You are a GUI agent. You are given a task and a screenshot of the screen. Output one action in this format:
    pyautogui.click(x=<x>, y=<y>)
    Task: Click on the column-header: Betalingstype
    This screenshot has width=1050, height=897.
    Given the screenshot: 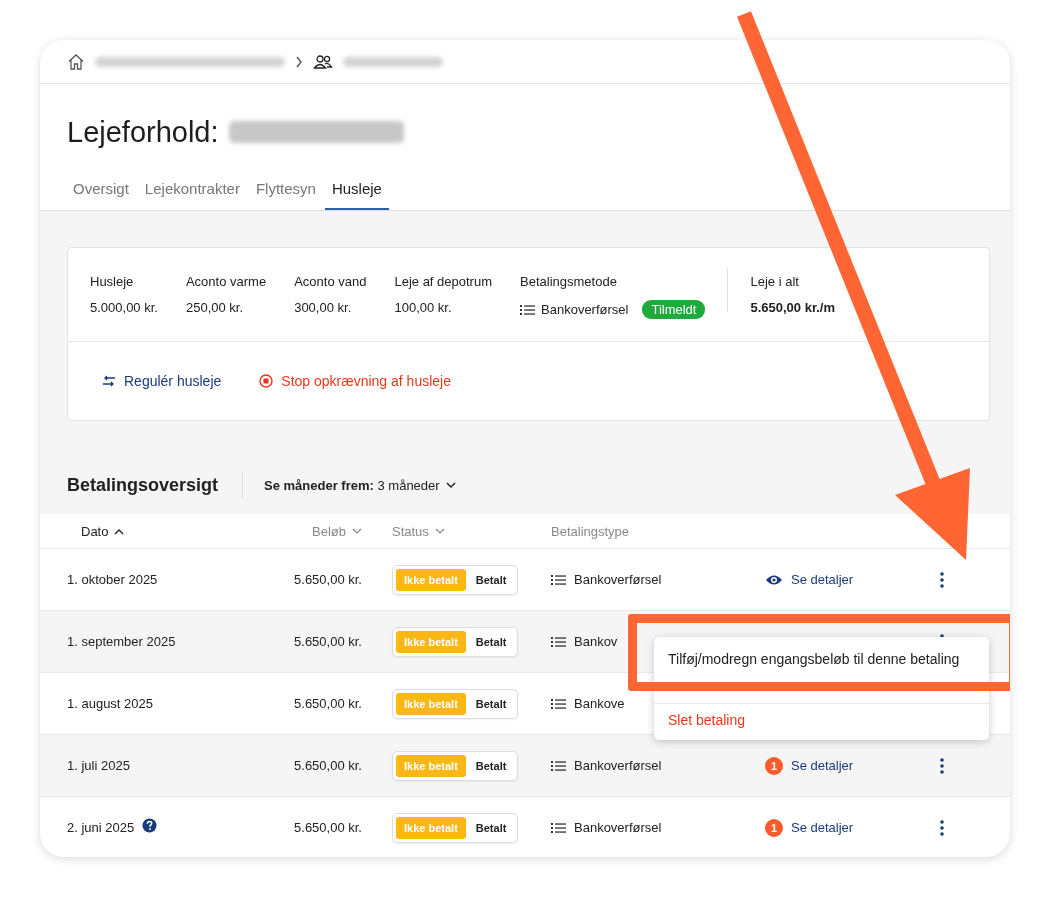 What is the action you would take?
    pyautogui.click(x=590, y=531)
    